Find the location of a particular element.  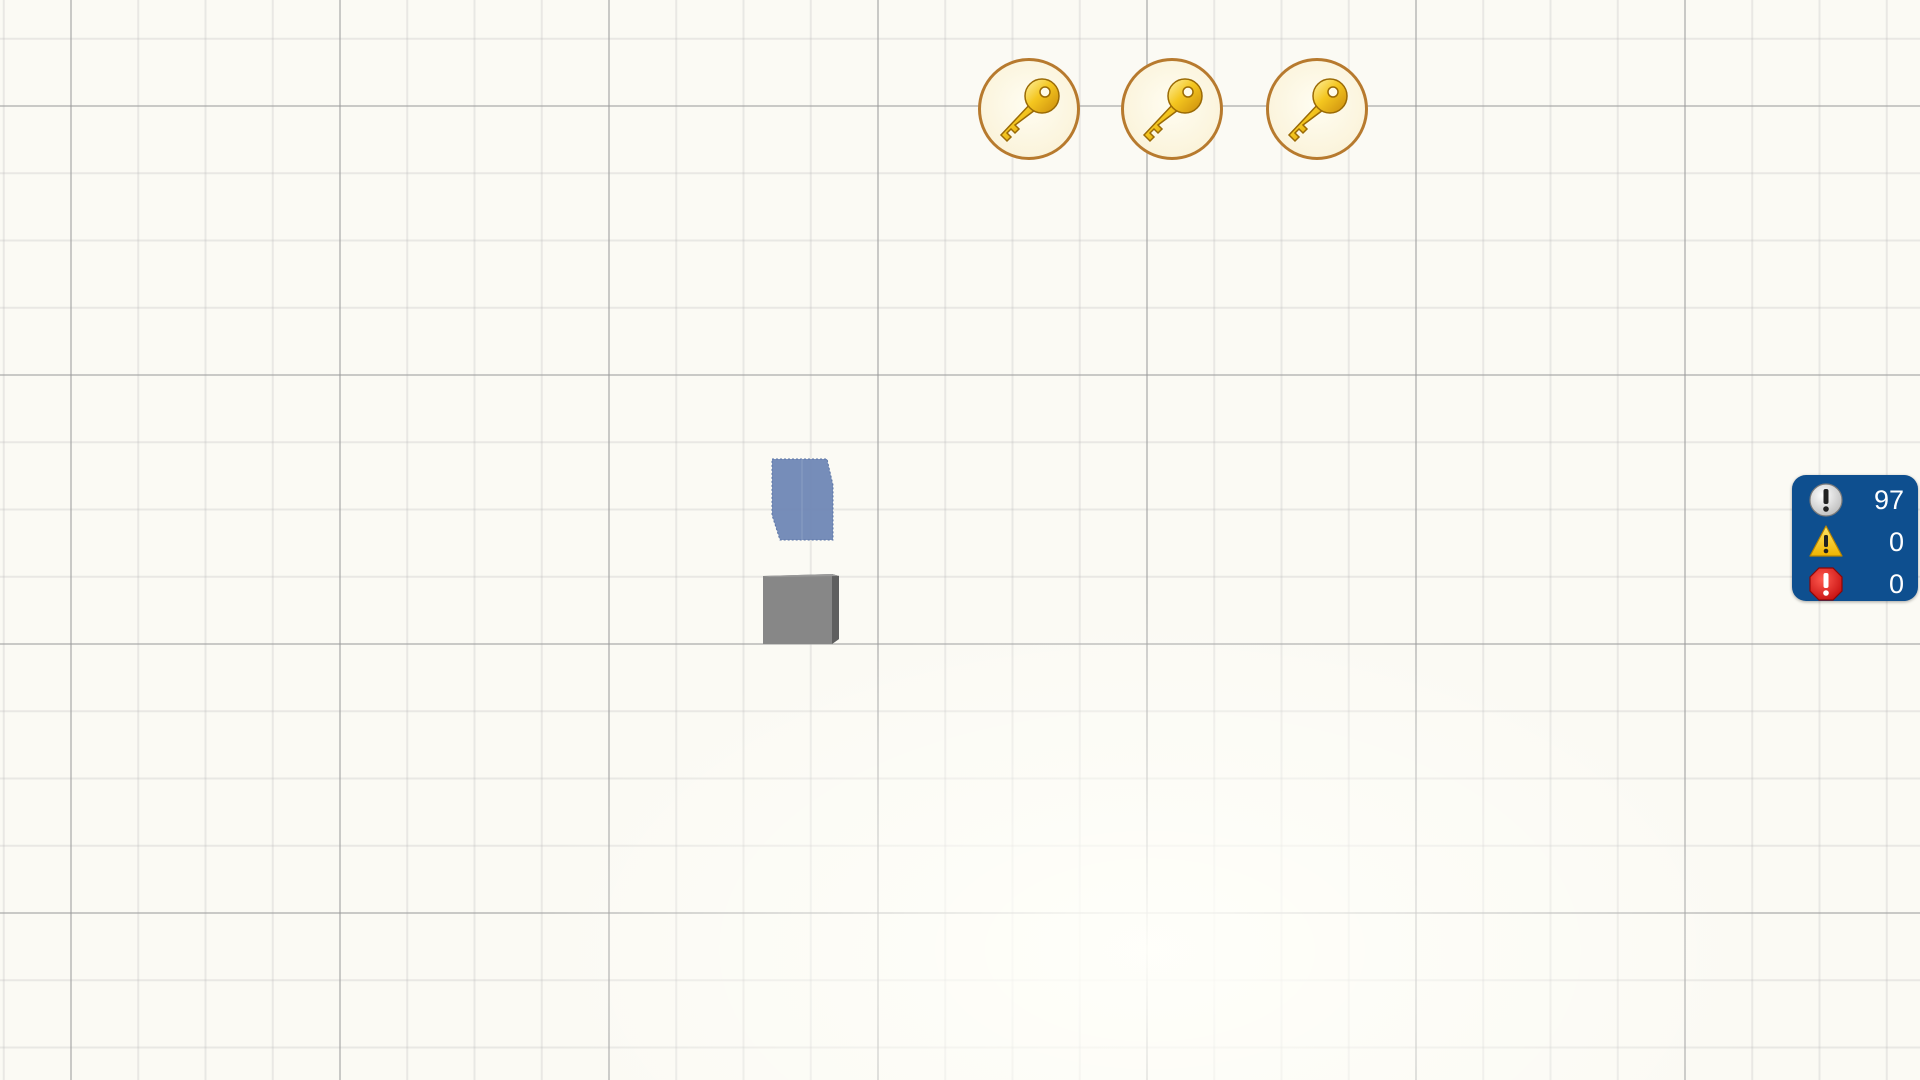

warning-icon is located at coordinates (1826, 542).